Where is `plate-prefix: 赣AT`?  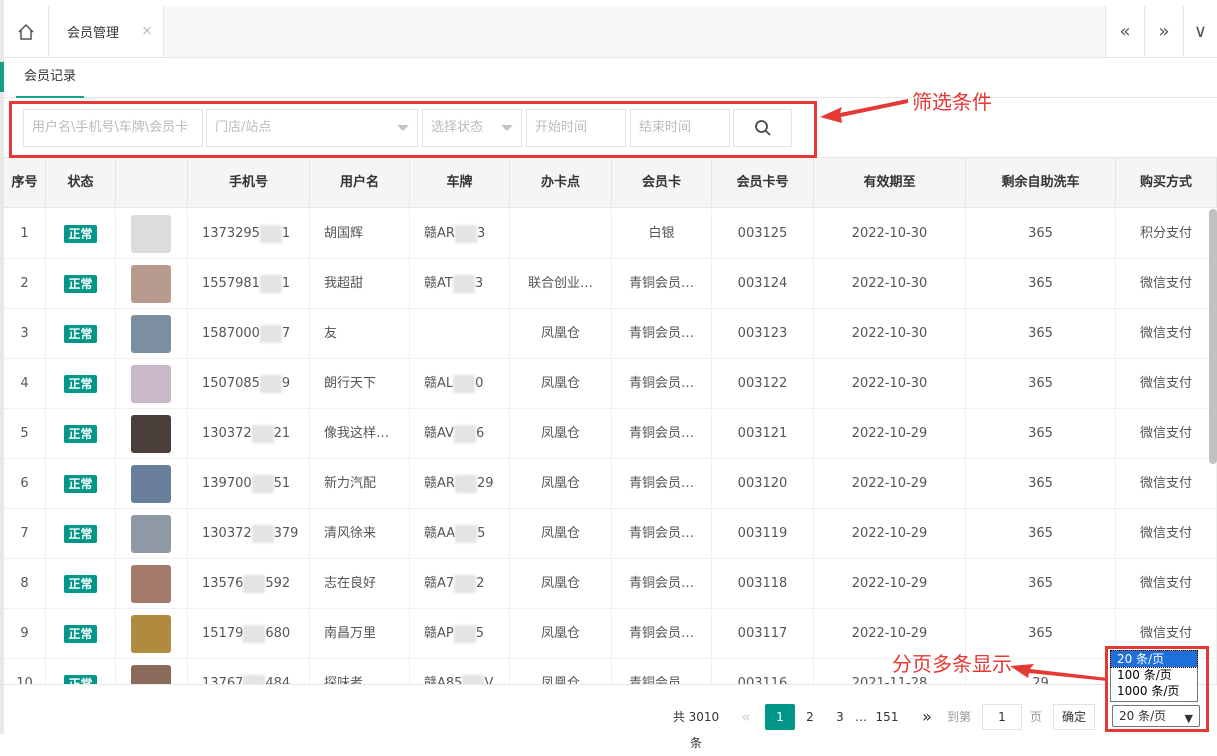
plate-prefix: 赣AT is located at coordinates (438, 283).